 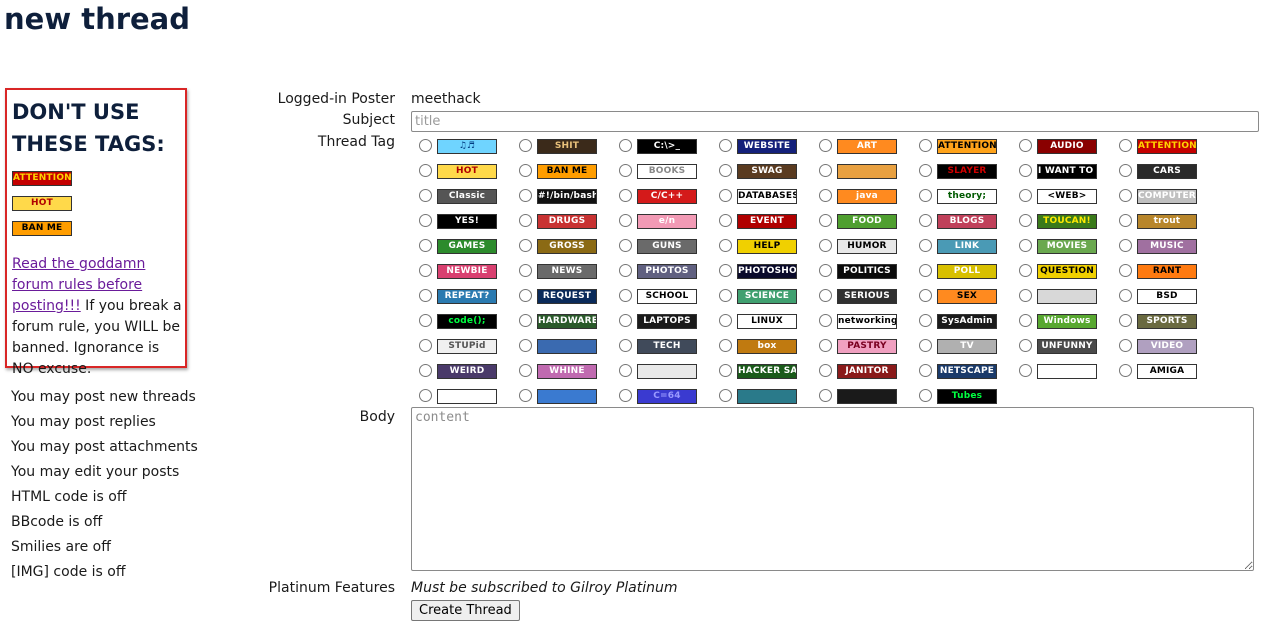 I want to click on thread-tag-icon: trout, so click(x=1167, y=221).